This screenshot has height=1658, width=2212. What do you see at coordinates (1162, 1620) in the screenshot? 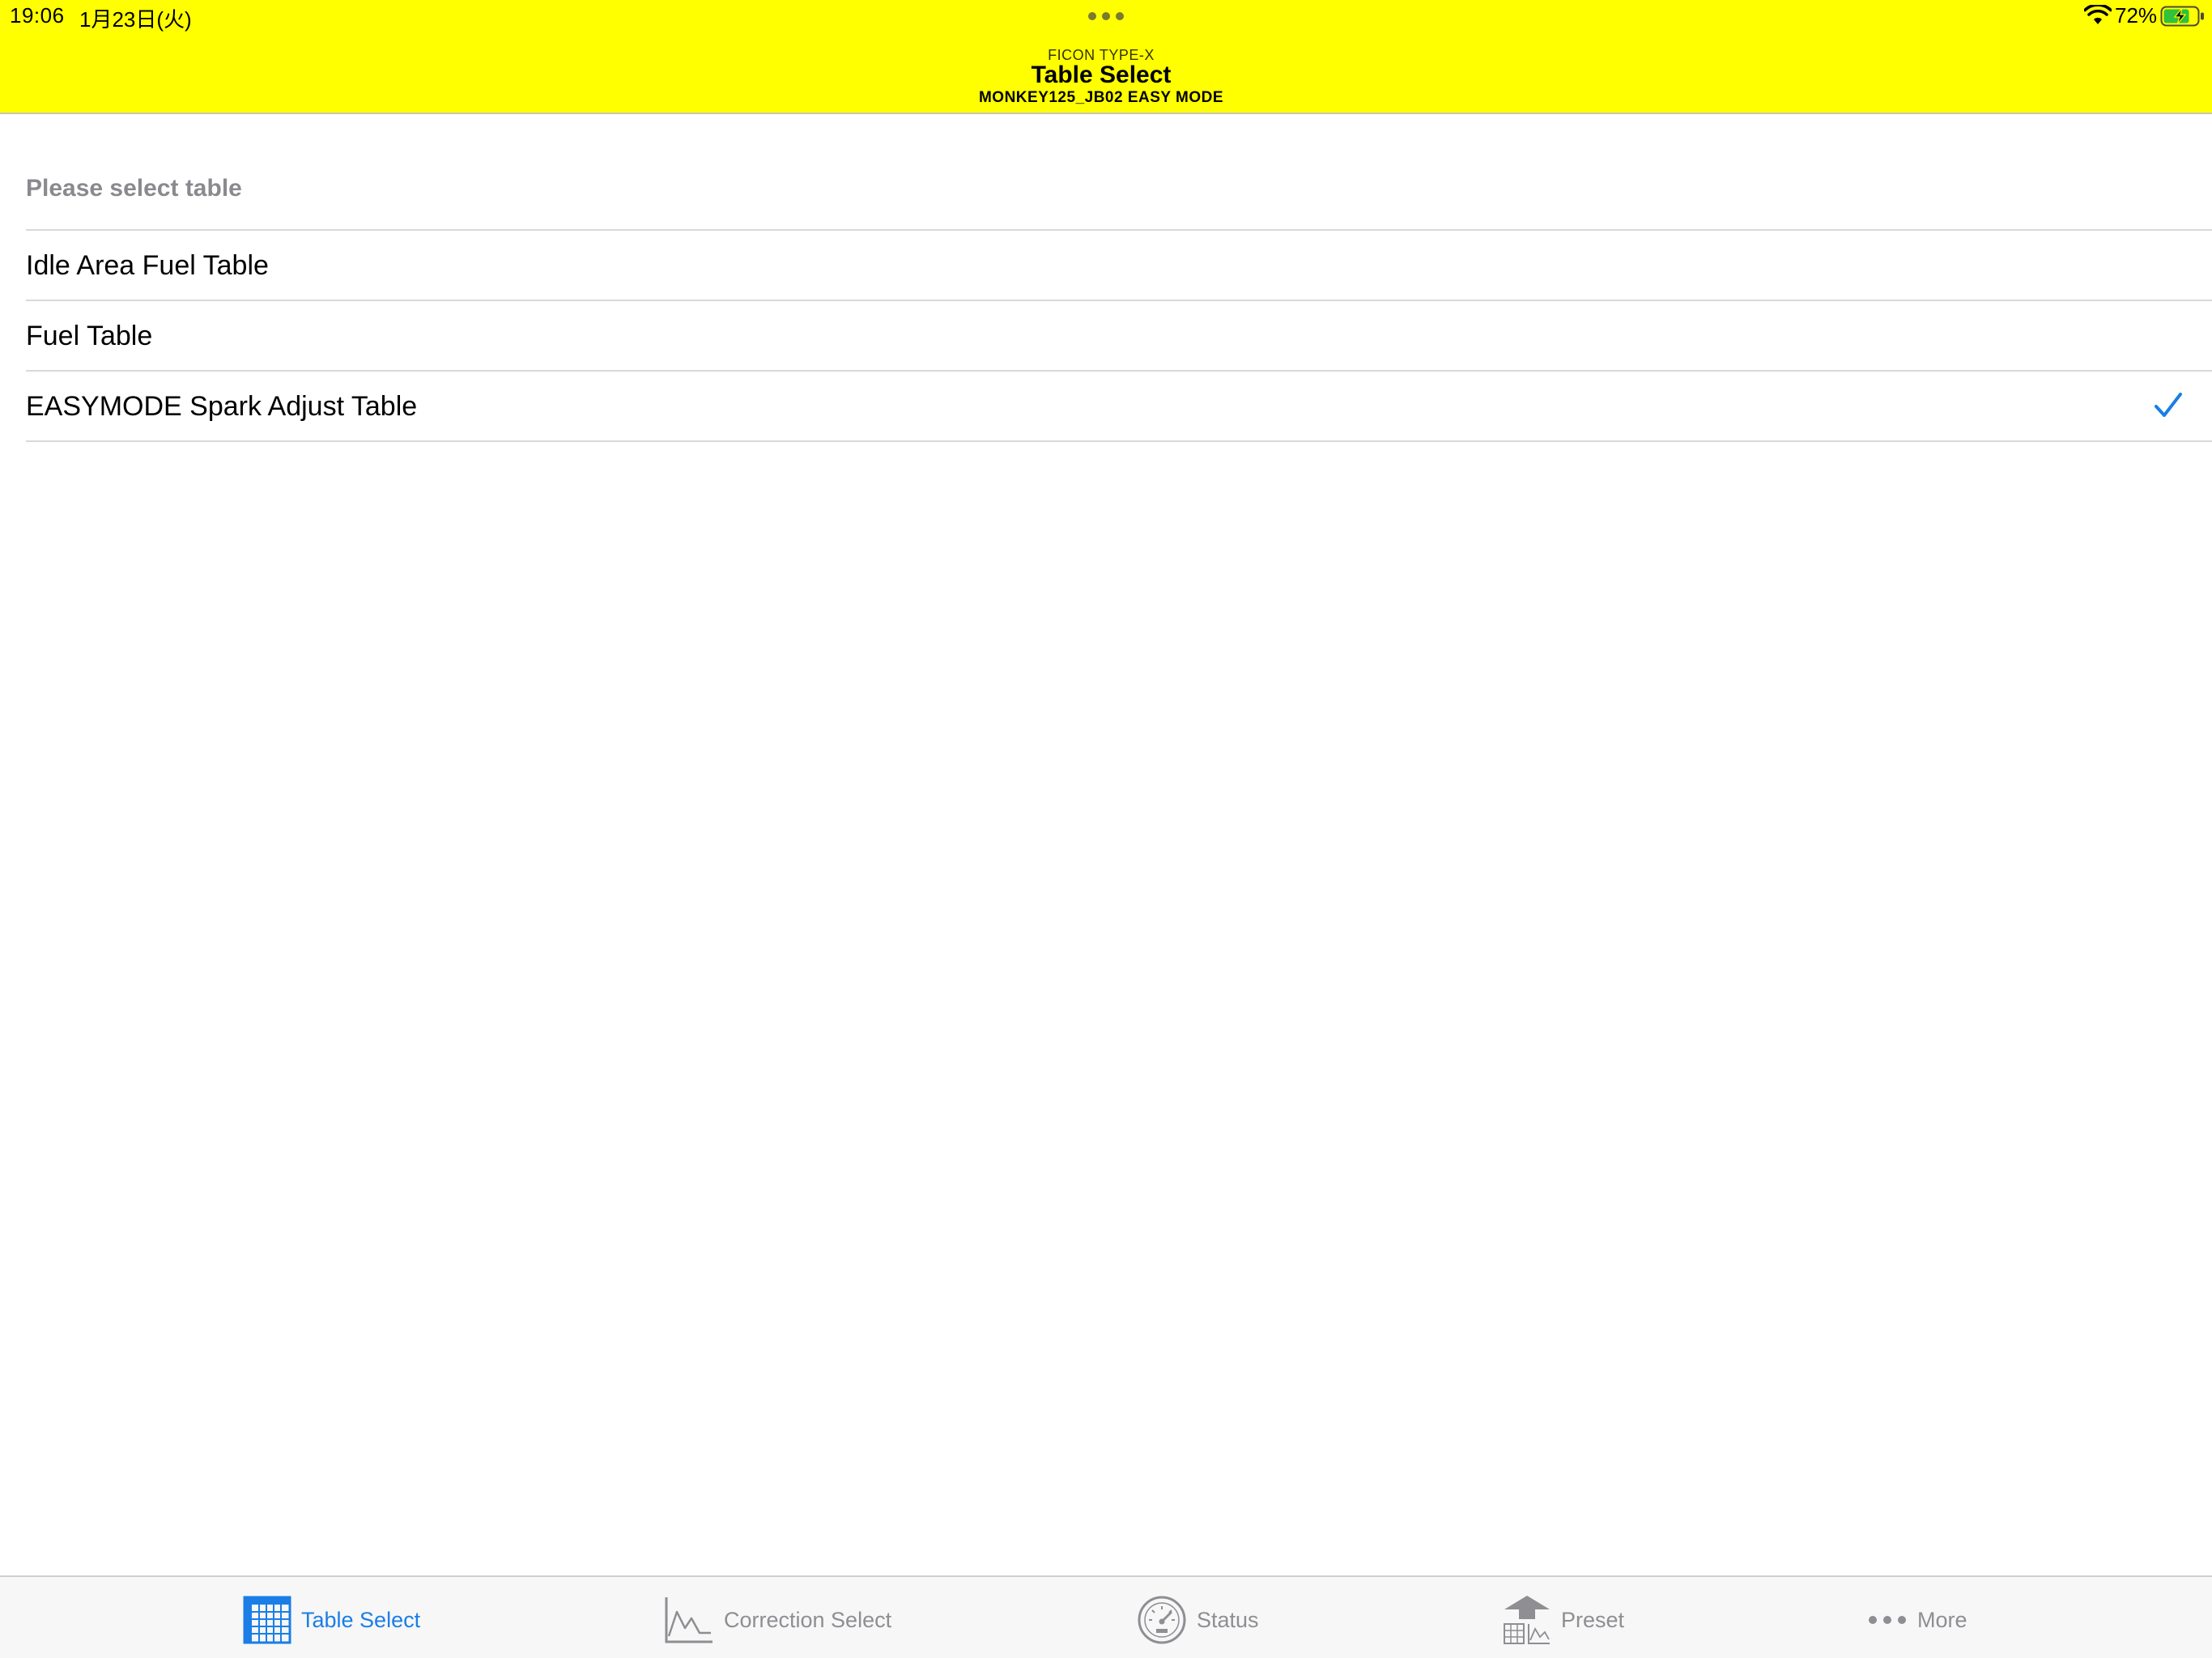
I see `gauge-icon` at bounding box center [1162, 1620].